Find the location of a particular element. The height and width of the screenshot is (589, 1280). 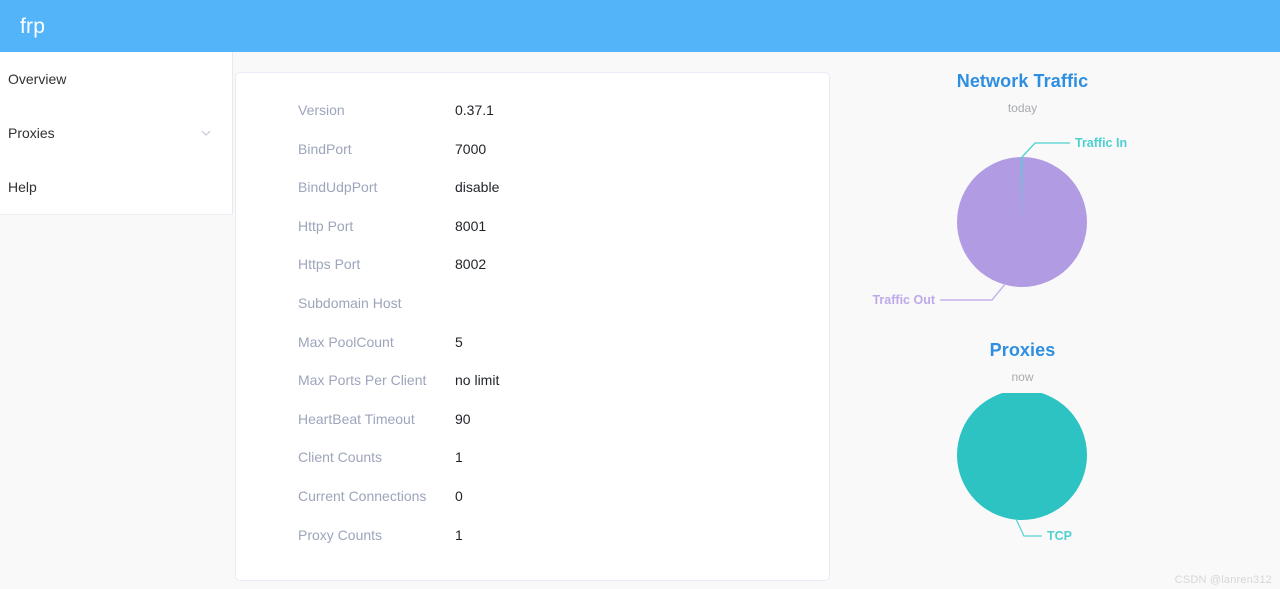

server-info-value: disable is located at coordinates (477, 187).